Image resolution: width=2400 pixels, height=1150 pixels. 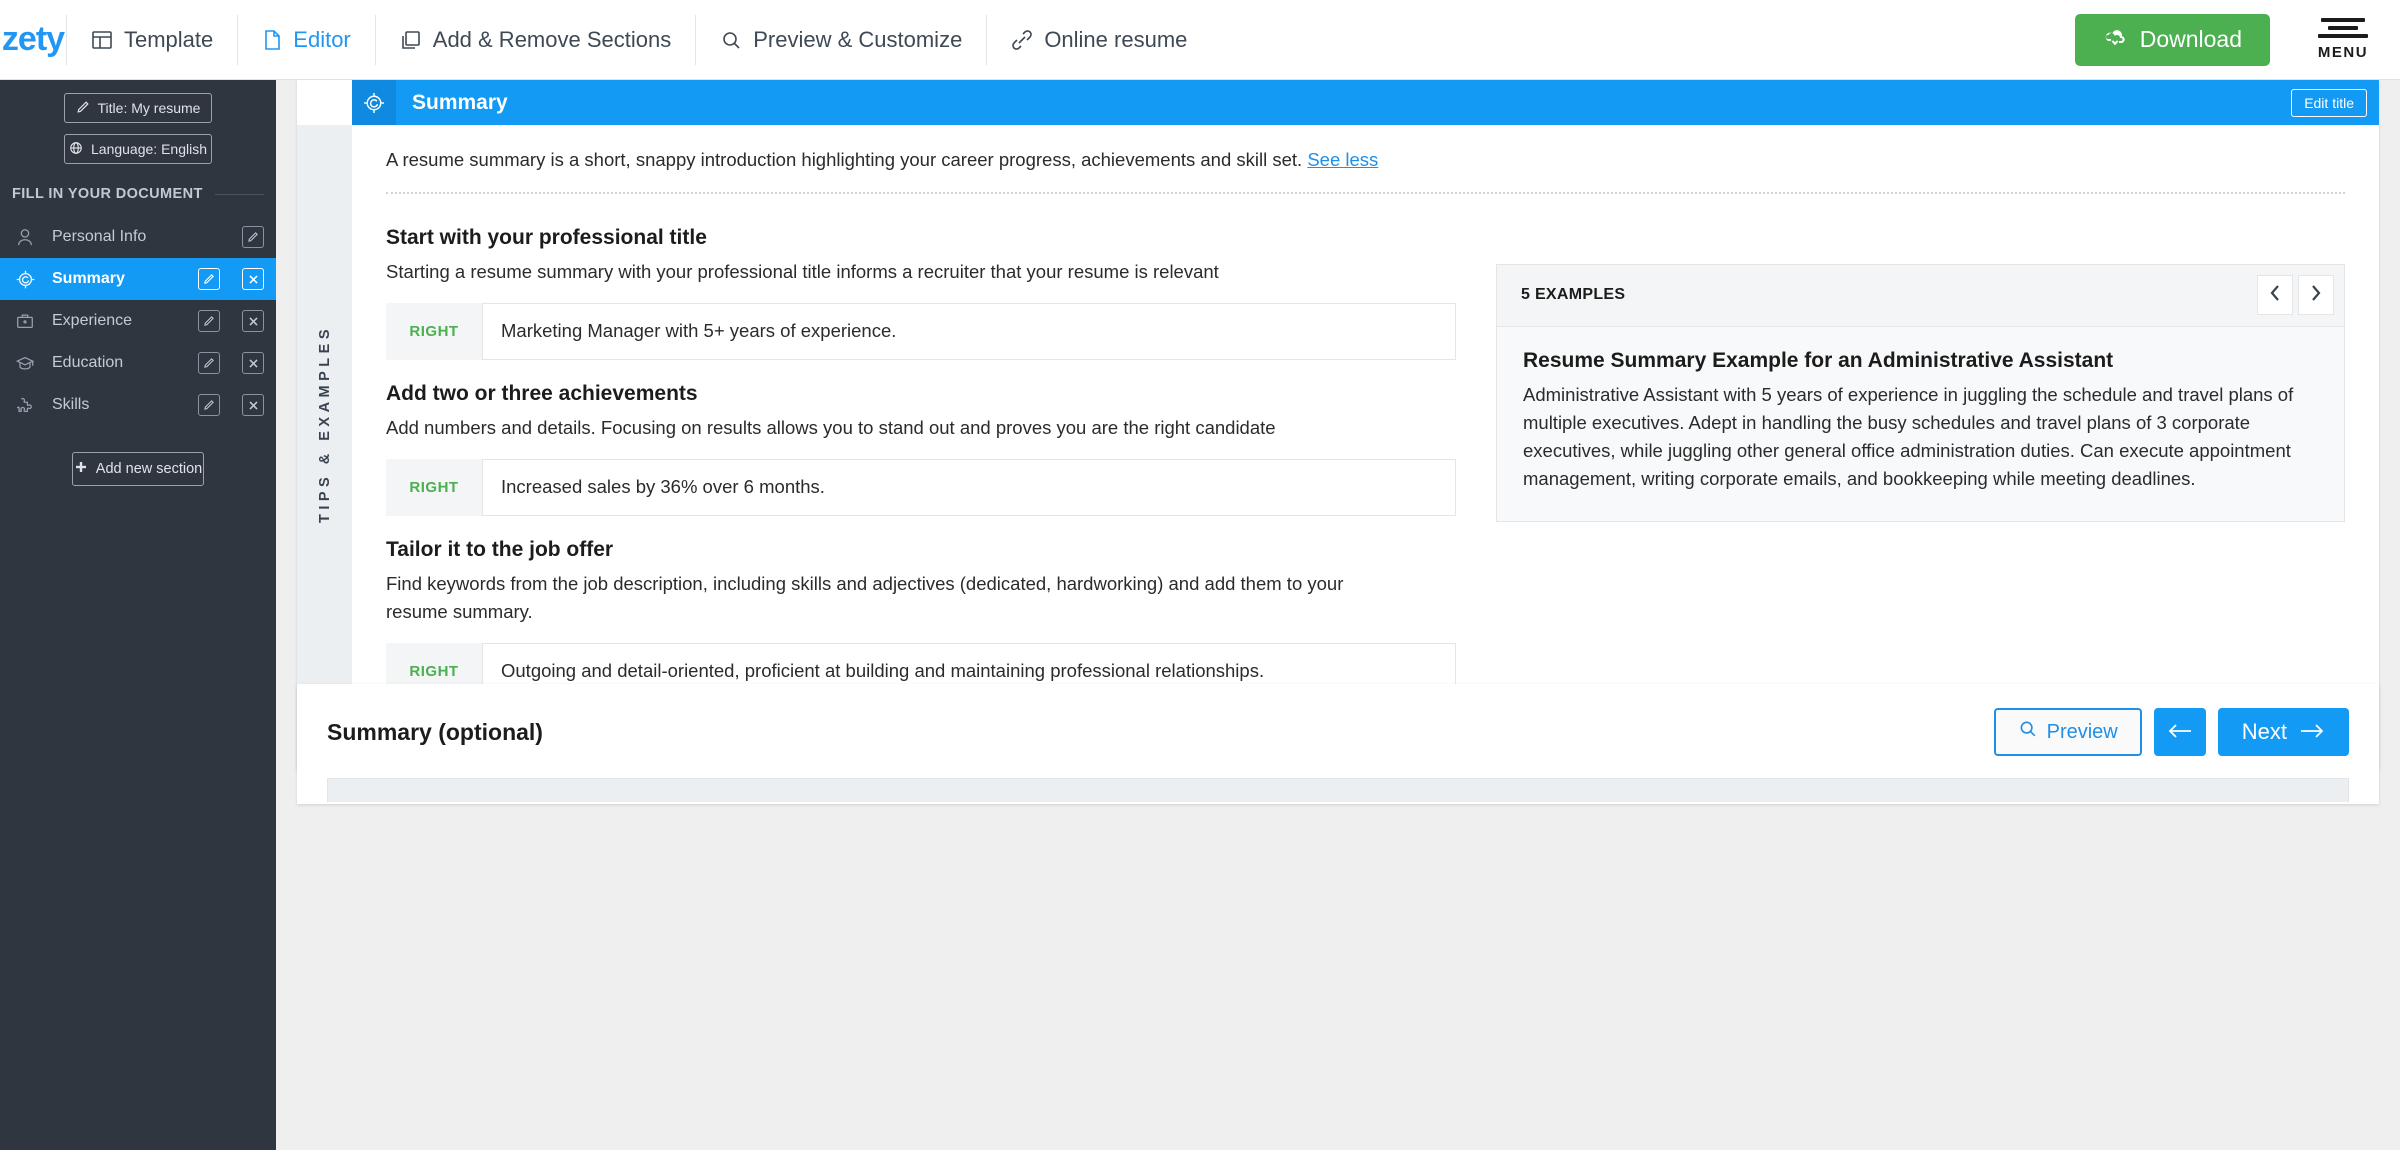 What do you see at coordinates (138, 149) in the screenshot?
I see `language-button: Language: English` at bounding box center [138, 149].